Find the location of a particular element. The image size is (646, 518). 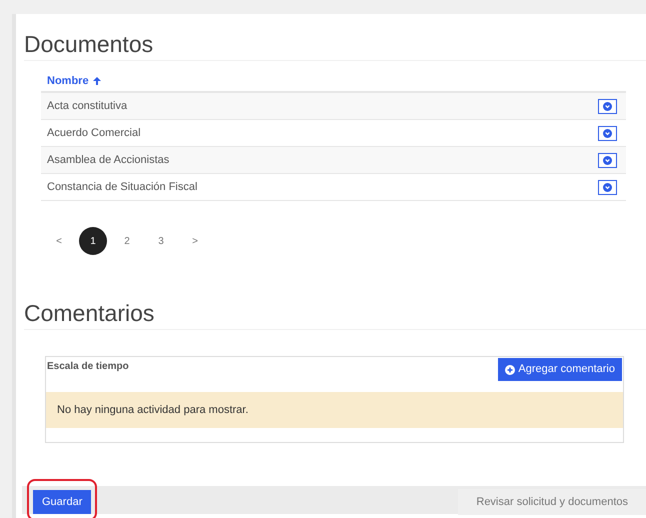

document-name: Acta constitutiva is located at coordinates (87, 106).